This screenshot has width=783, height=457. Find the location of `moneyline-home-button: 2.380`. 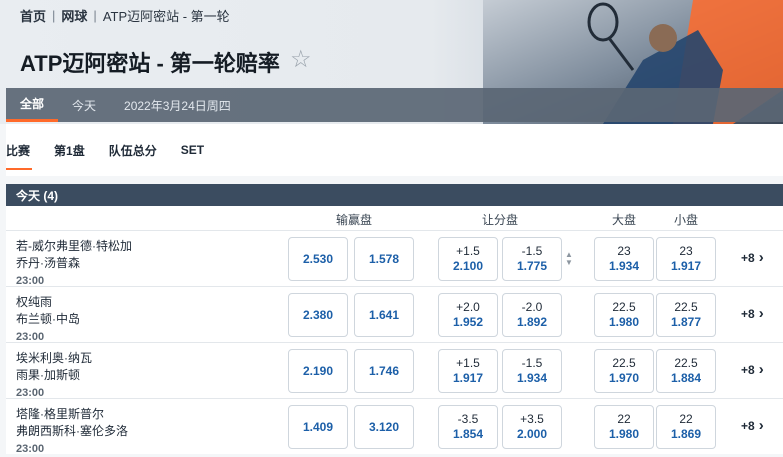

moneyline-home-button: 2.380 is located at coordinates (318, 315).